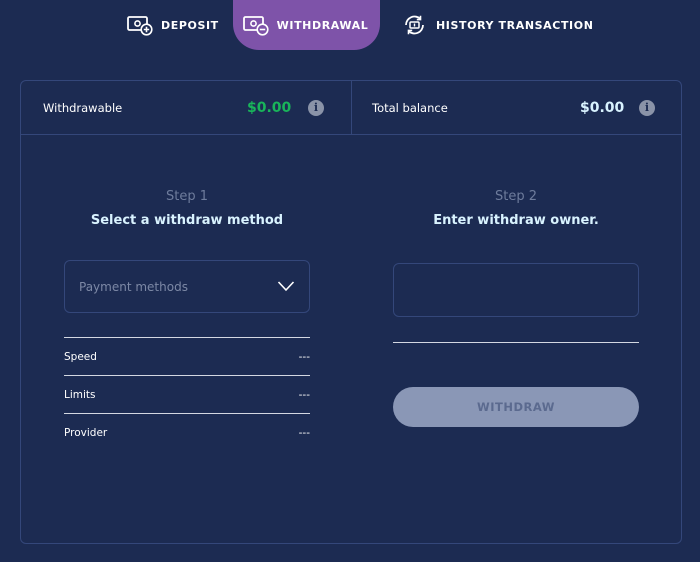 Image resolution: width=700 pixels, height=562 pixels. What do you see at coordinates (86, 432) in the screenshot?
I see `provider-label: Provider` at bounding box center [86, 432].